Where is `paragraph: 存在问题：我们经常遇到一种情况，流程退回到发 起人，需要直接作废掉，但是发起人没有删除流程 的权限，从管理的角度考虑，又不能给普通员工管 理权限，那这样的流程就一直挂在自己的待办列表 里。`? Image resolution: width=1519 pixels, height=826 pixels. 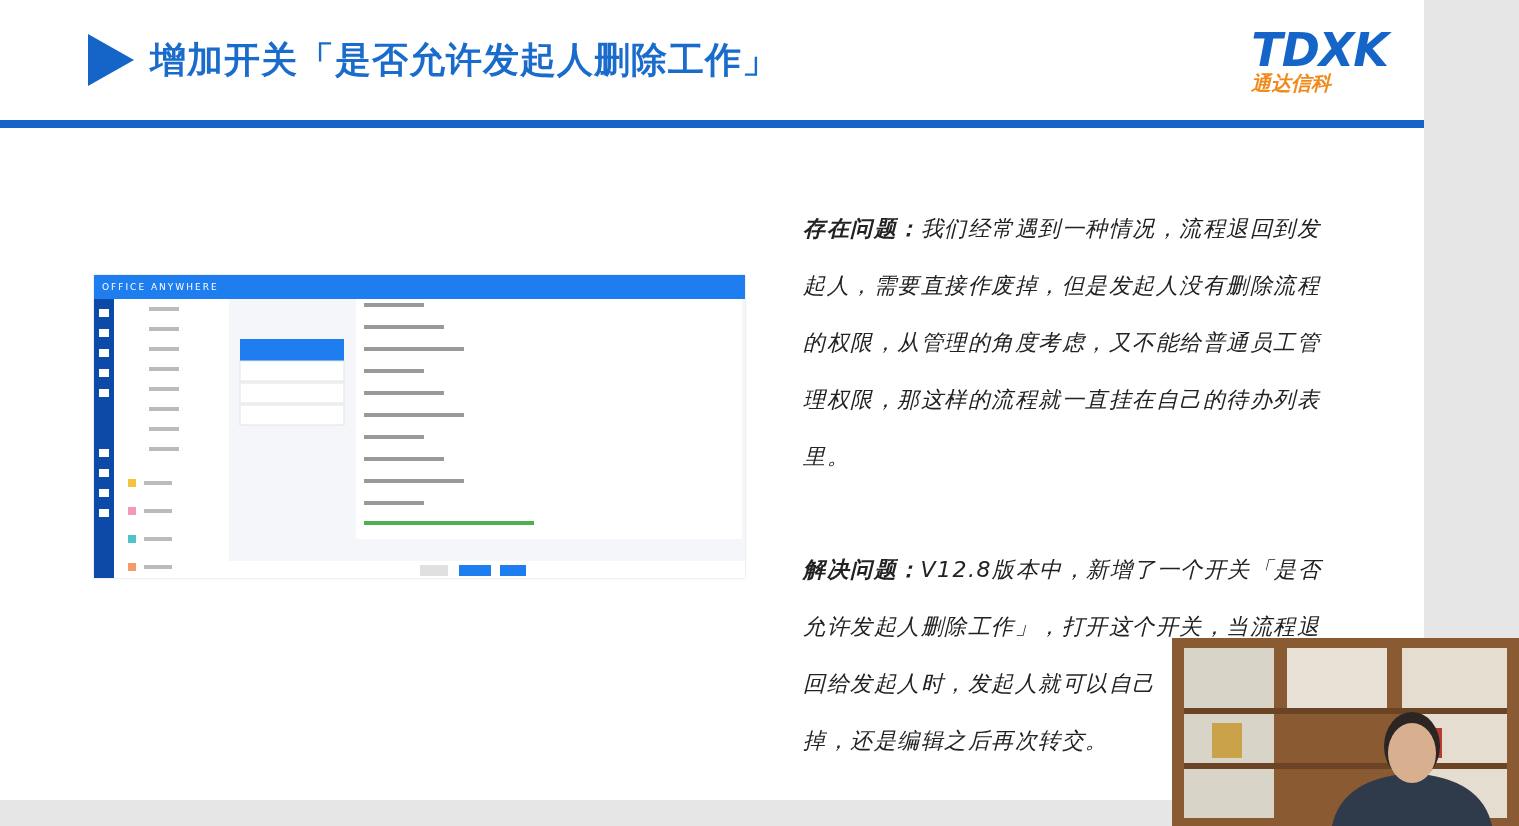 paragraph: 存在问题：我们经常遇到一种情况，流程退回到发 起人，需要直接作废掉，但是发起人没有删除流程 的权限，从管理的角度考虑，又不能给普通员工管 理权限，那这样的流程就一直挂在自己的待办列表 里。 is located at coordinates (1062, 343).